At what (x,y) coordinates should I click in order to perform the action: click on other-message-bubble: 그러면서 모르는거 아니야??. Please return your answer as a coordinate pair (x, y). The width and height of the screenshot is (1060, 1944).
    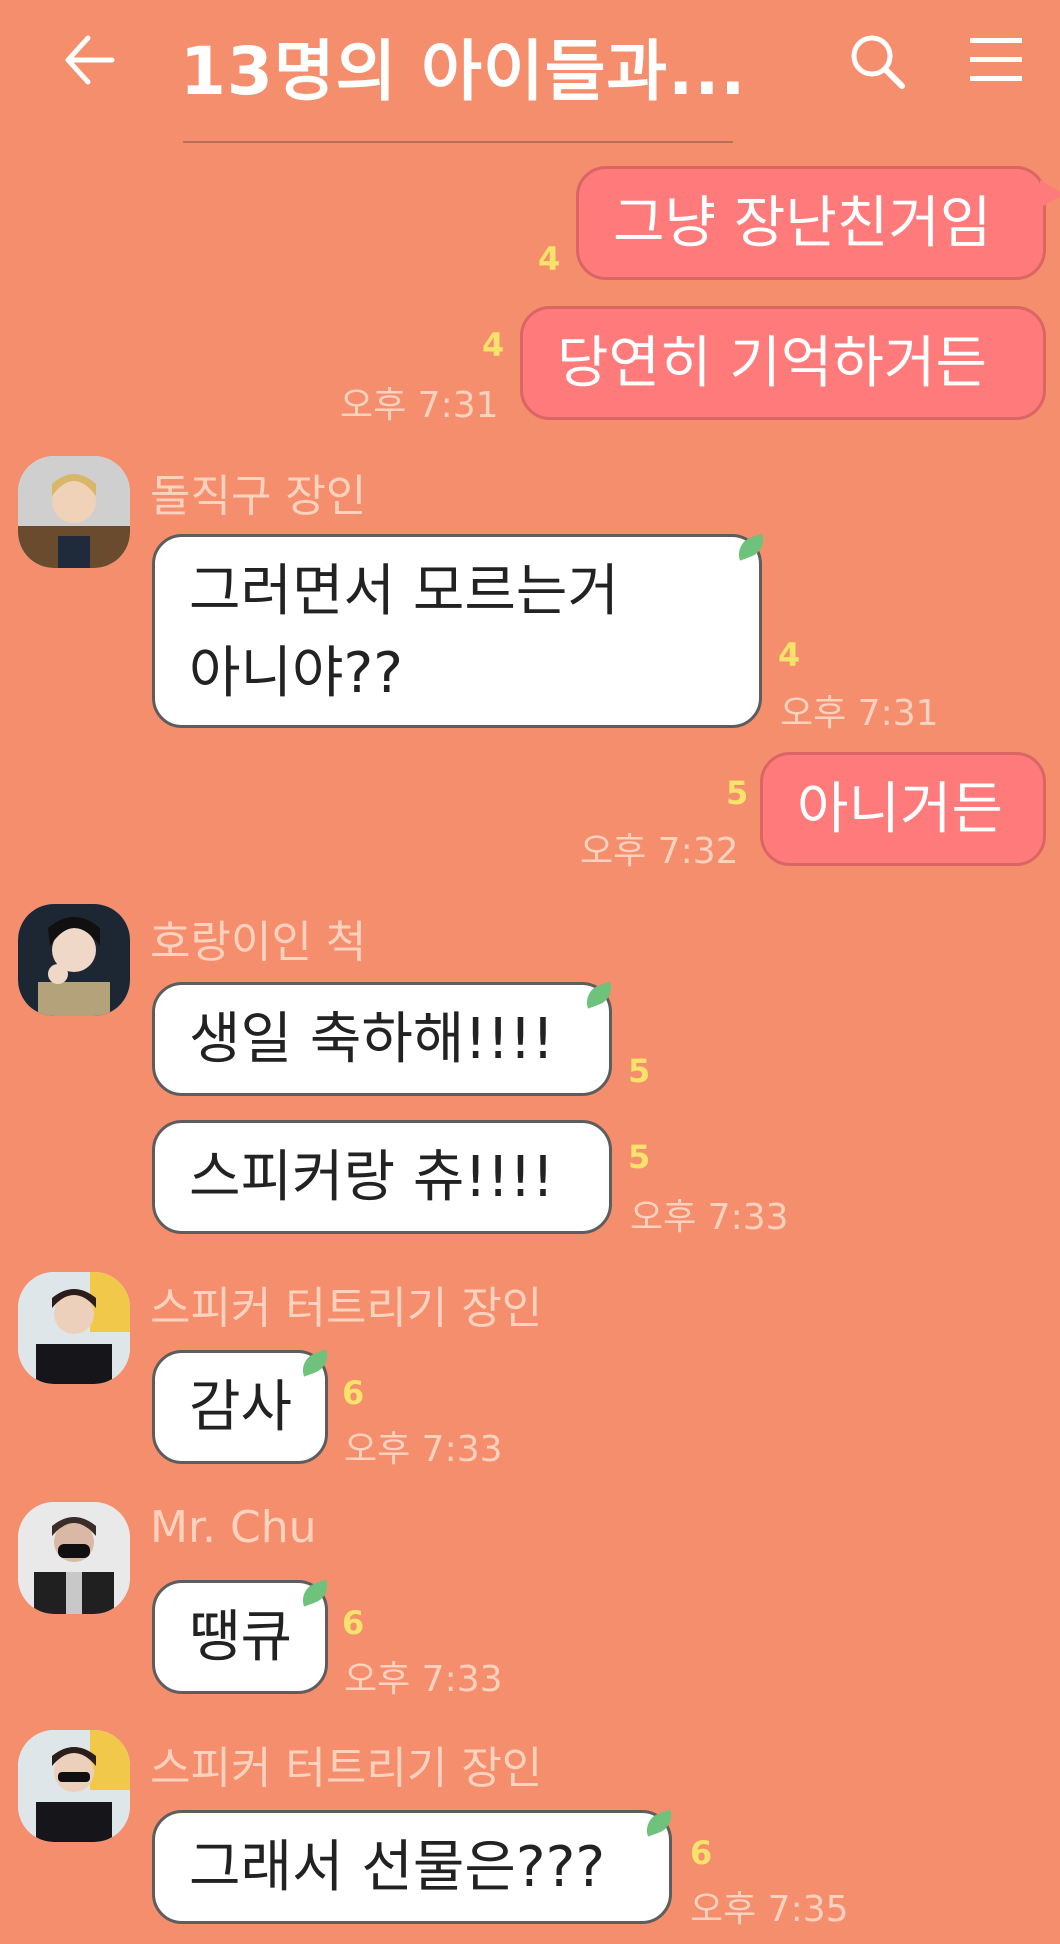
    Looking at the image, I should click on (457, 631).